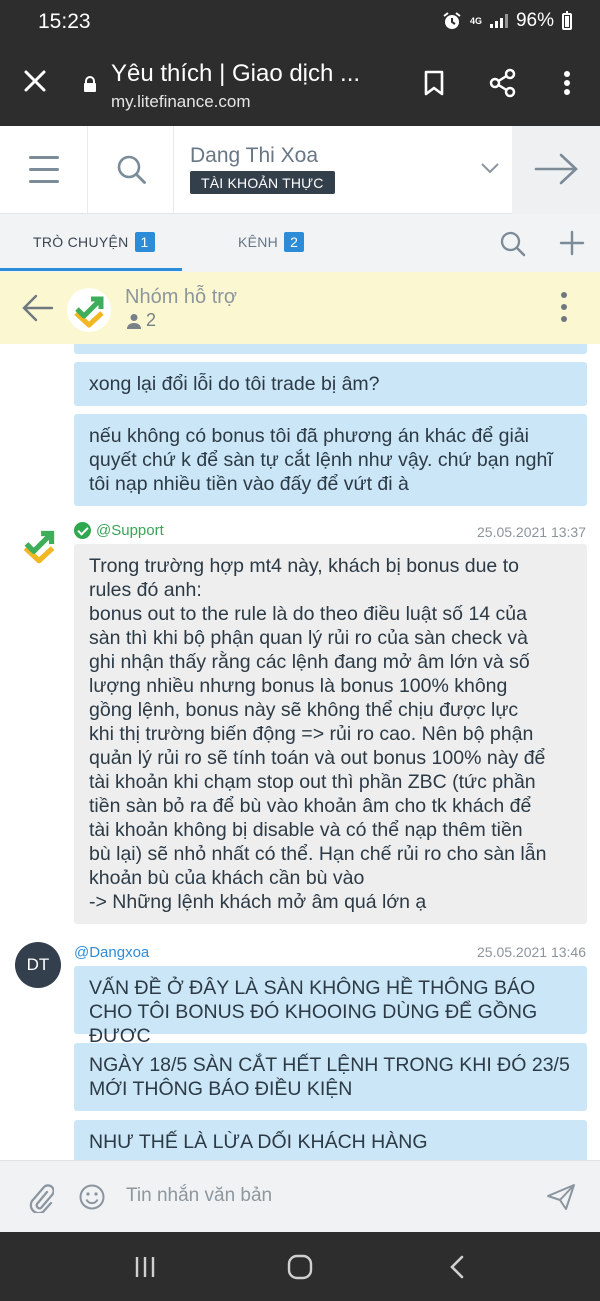 The image size is (600, 1301). Describe the element at coordinates (434, 83) in the screenshot. I see `bookmark-icon` at that location.